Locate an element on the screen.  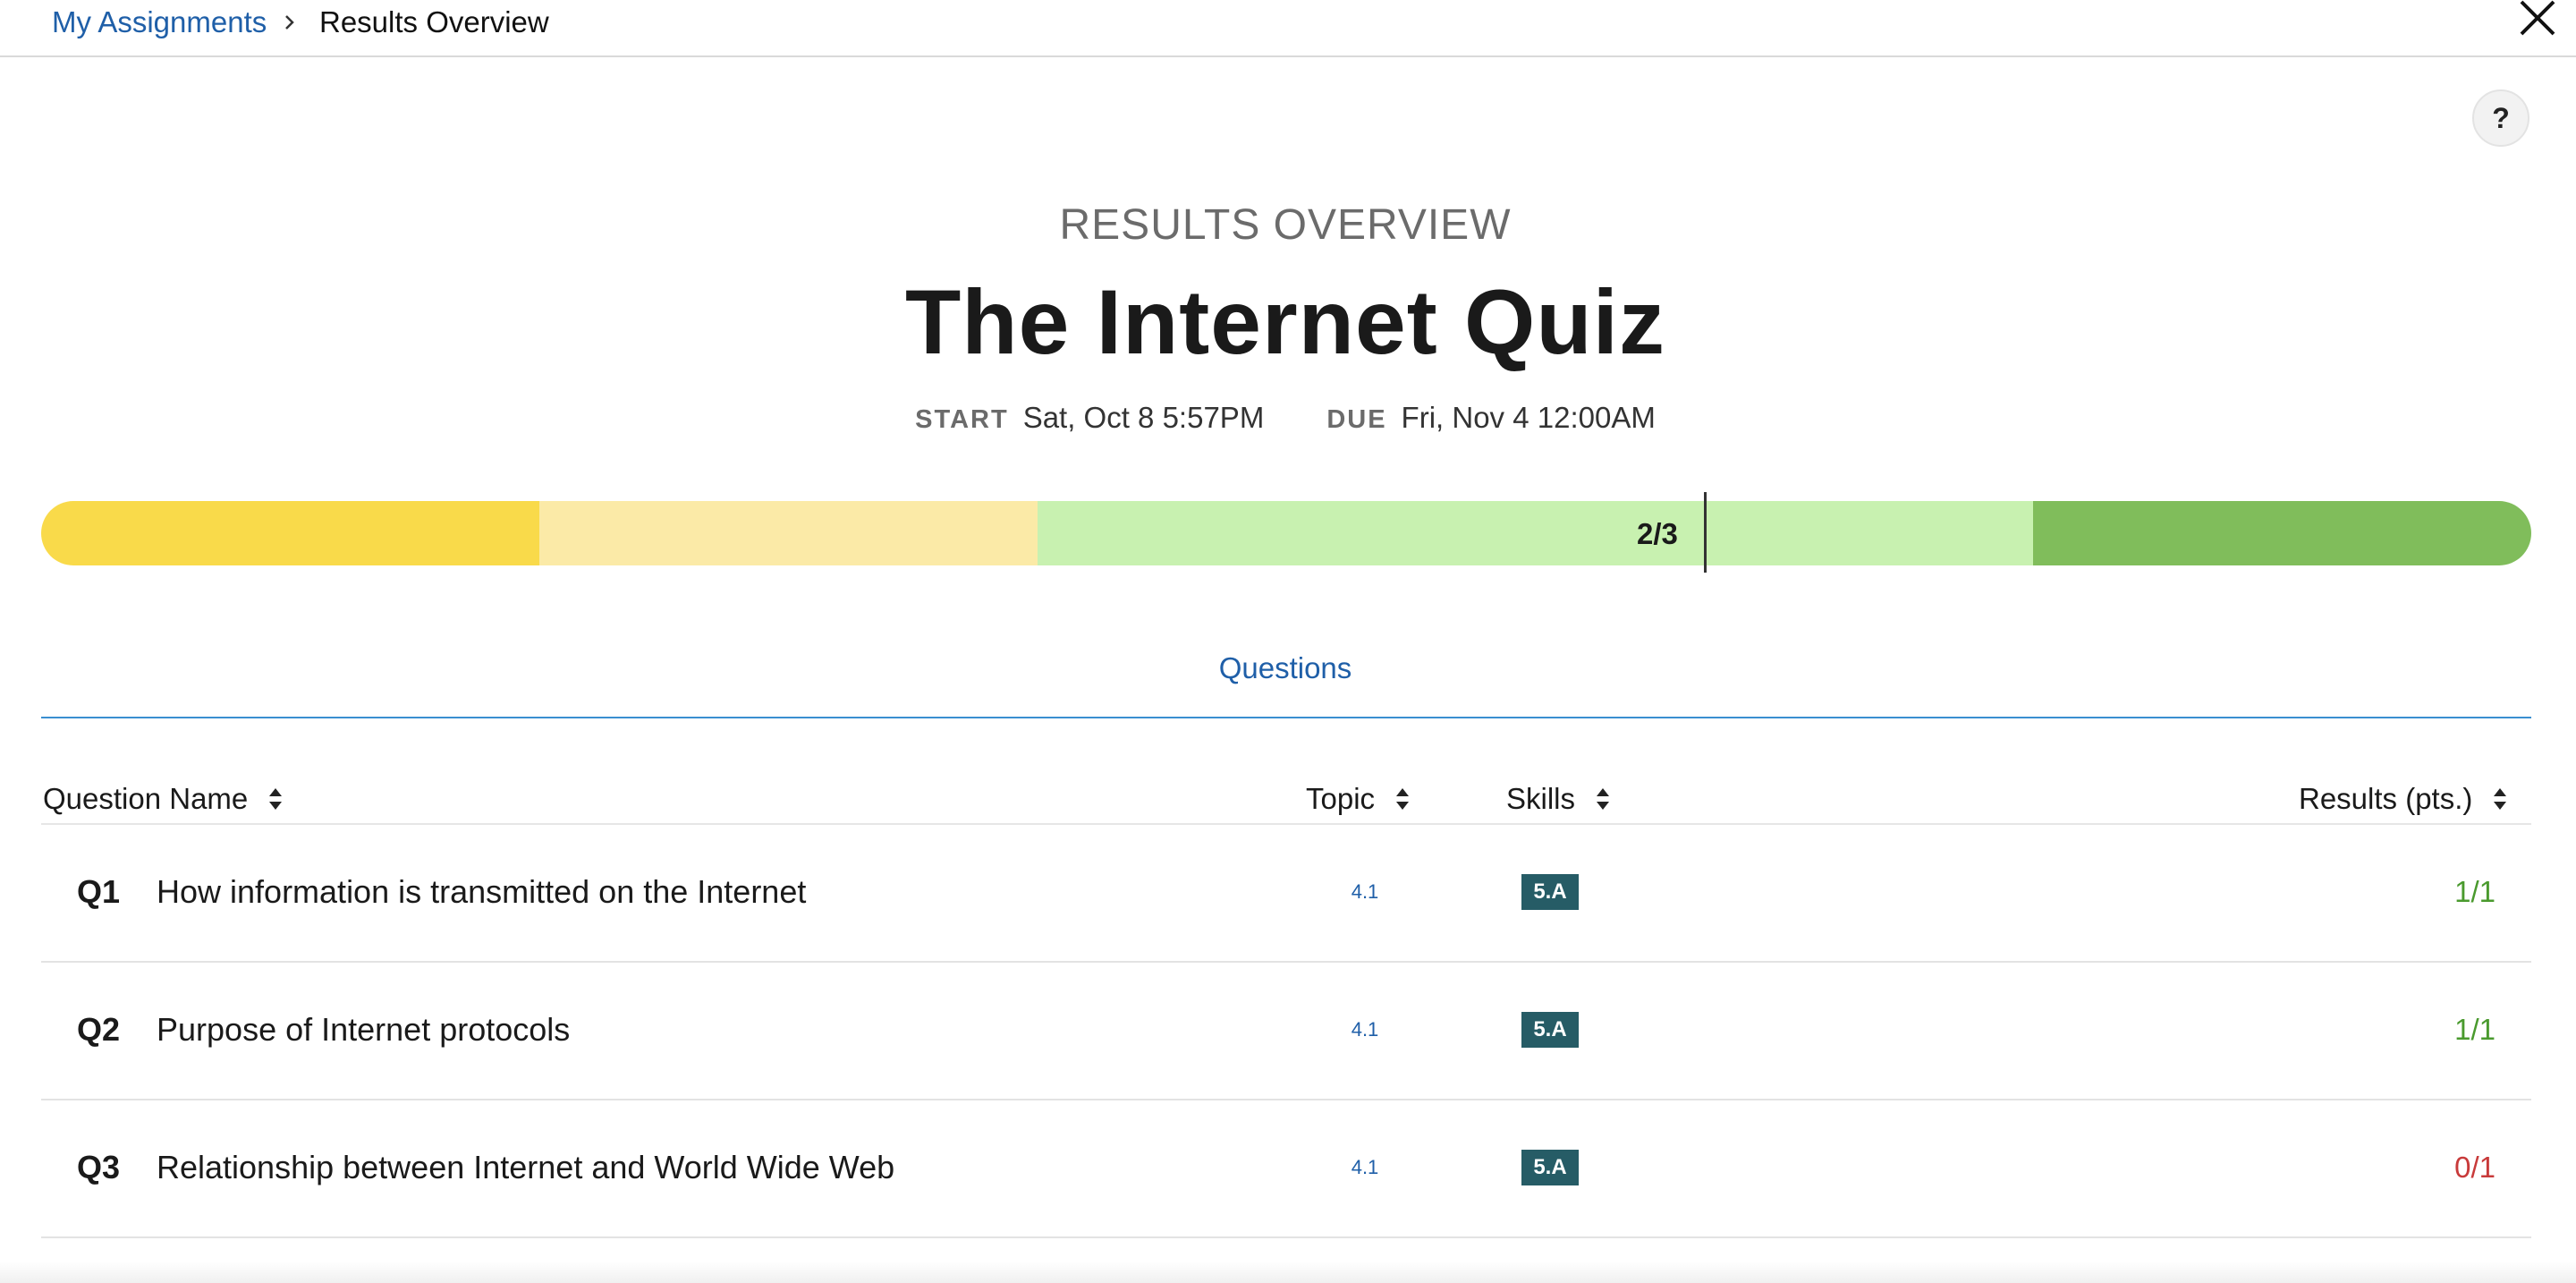
column-header-topic: Topic is located at coordinates (1358, 799).